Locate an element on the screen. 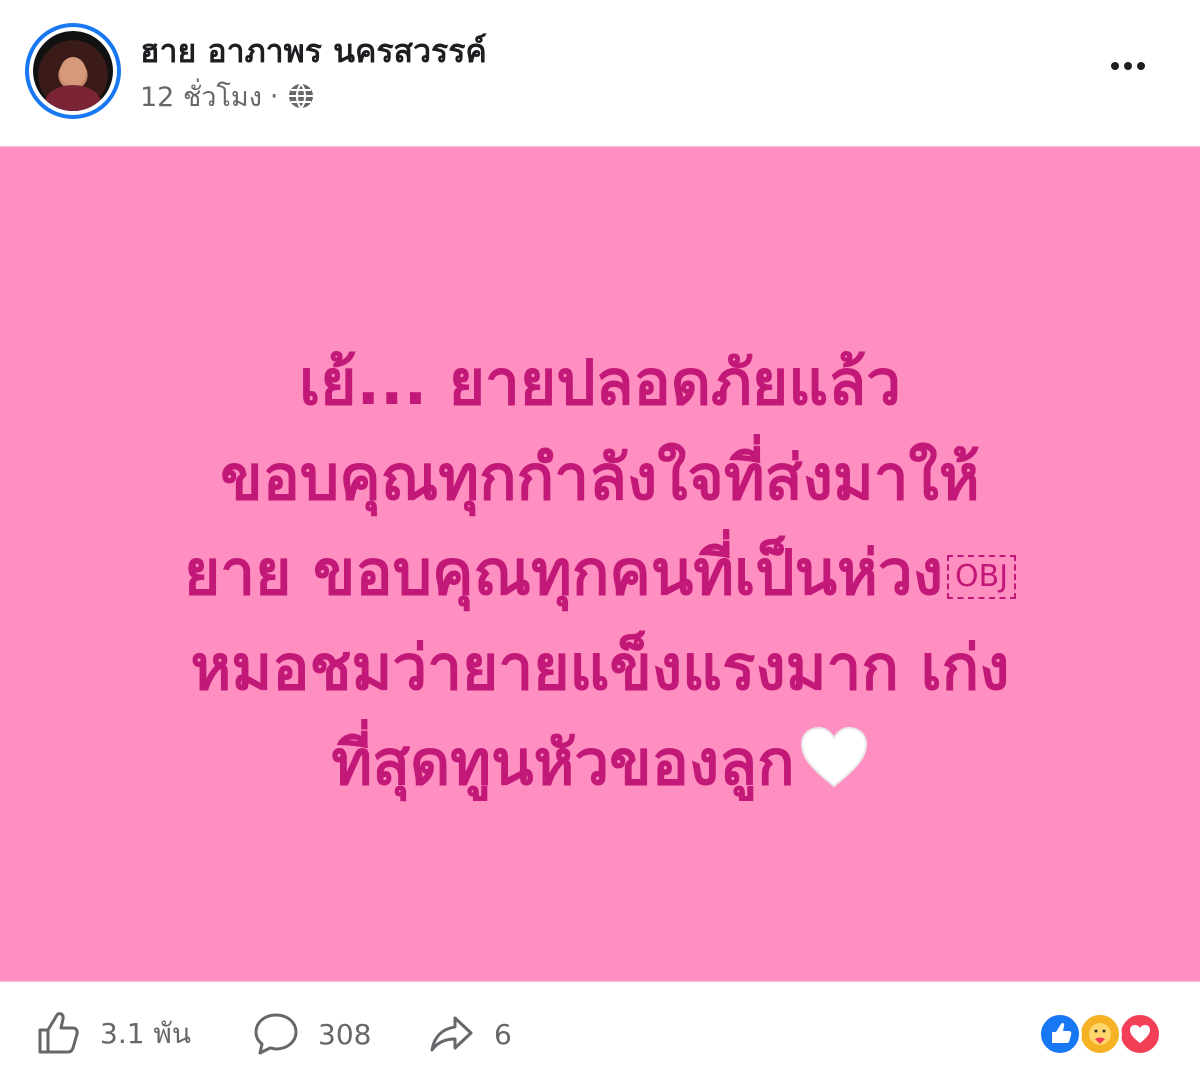 The image size is (1200, 1081). status-line: หมอชมว่ายายแข็งแรงมาก เก่ง is located at coordinates (600, 667).